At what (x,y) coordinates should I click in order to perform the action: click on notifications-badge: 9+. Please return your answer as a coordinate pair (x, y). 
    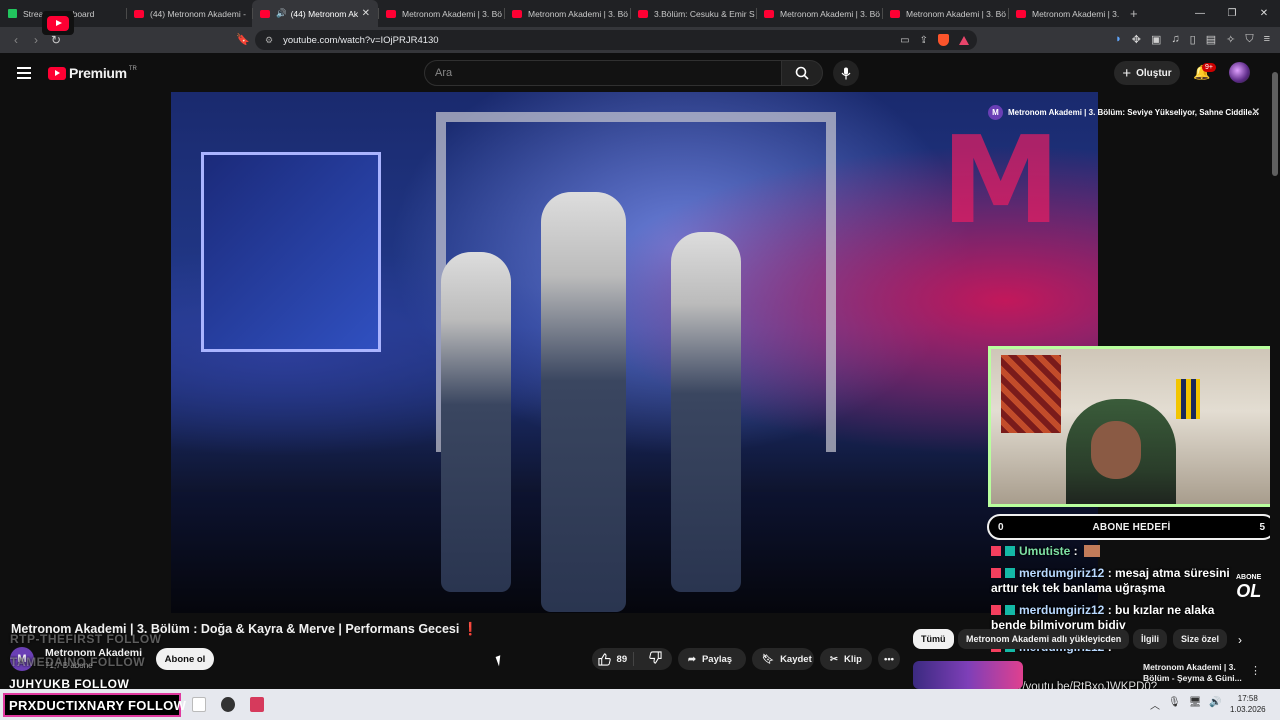
    Looking at the image, I should click on (1209, 67).